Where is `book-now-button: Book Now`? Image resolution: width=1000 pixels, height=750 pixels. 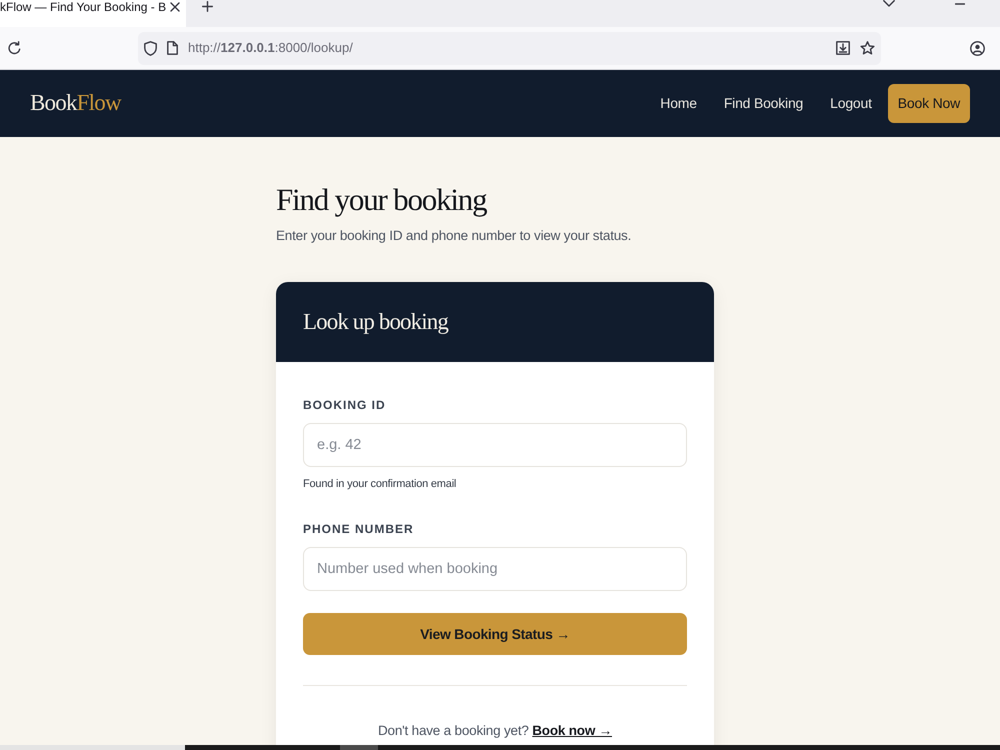 book-now-button: Book Now is located at coordinates (929, 103).